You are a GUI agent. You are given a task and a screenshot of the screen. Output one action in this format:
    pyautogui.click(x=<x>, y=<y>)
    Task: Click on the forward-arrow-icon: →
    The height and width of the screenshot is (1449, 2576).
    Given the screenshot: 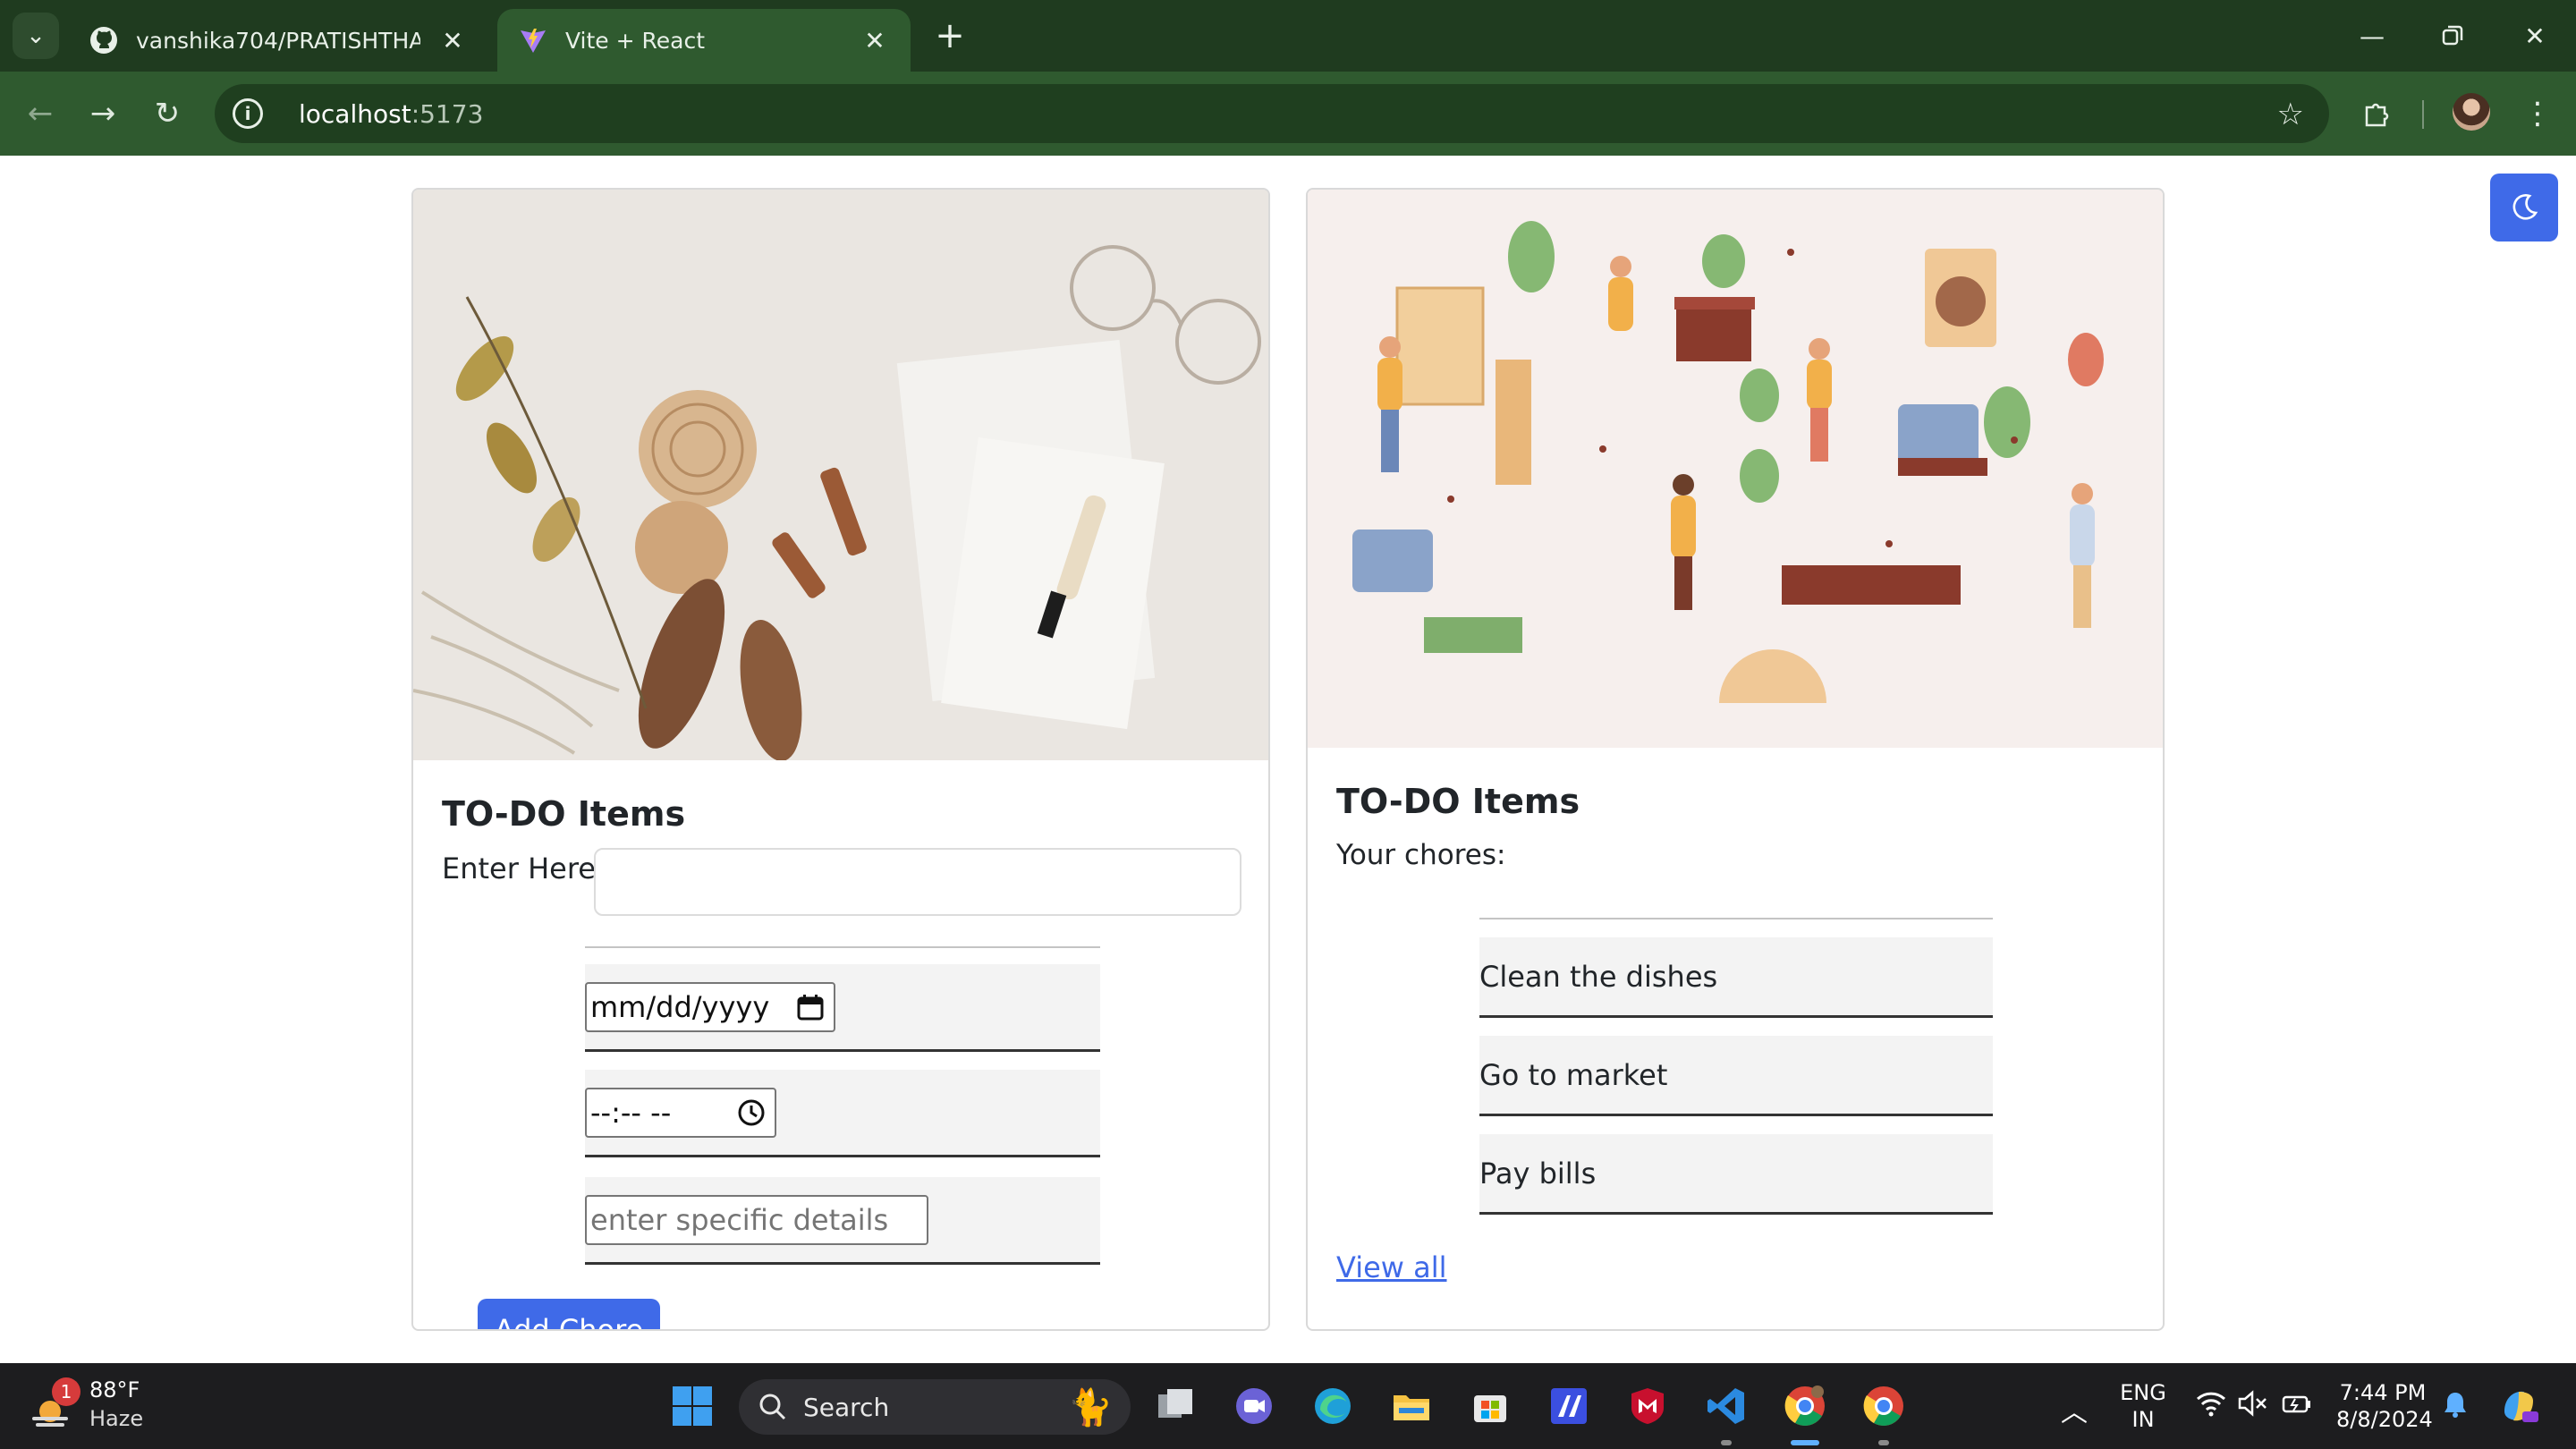 What is the action you would take?
    pyautogui.click(x=102, y=113)
    